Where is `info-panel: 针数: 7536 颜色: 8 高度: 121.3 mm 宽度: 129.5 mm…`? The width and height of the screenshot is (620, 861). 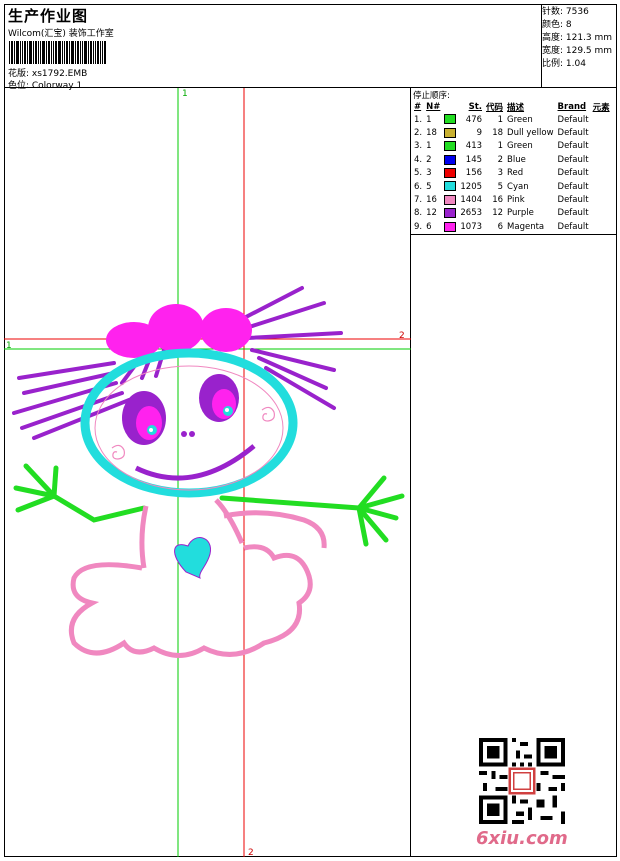
info-panel: 针数: 7536 颜色: 8 高度: 121.3 mm 宽度: 129.5 mm… is located at coordinates (579, 46).